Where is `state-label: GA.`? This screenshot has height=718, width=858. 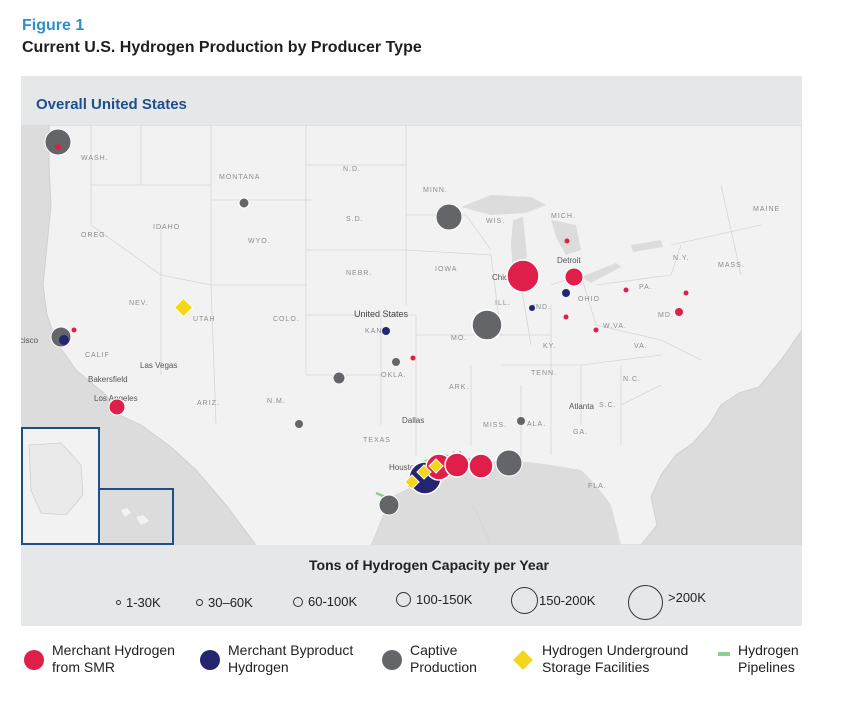
state-label: GA. is located at coordinates (580, 432).